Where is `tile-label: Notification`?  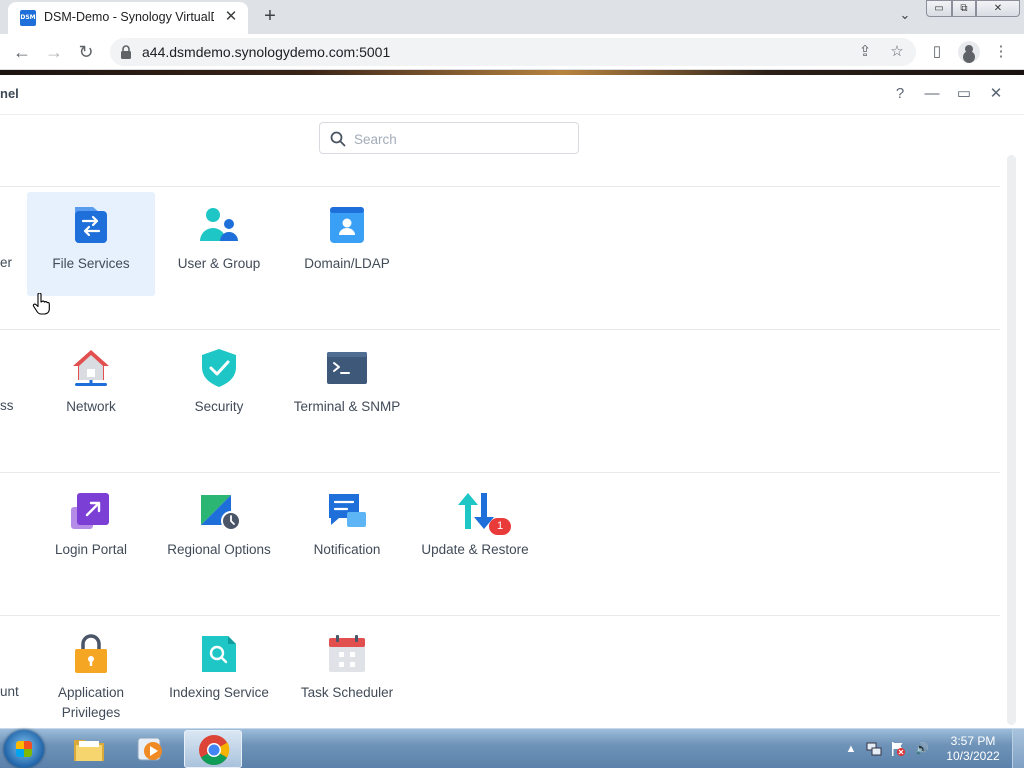
tile-label: Notification is located at coordinates (347, 549).